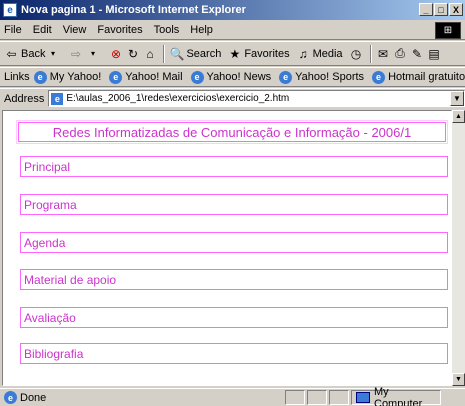  I want to click on search-button: 🔍 Search, so click(195, 53).